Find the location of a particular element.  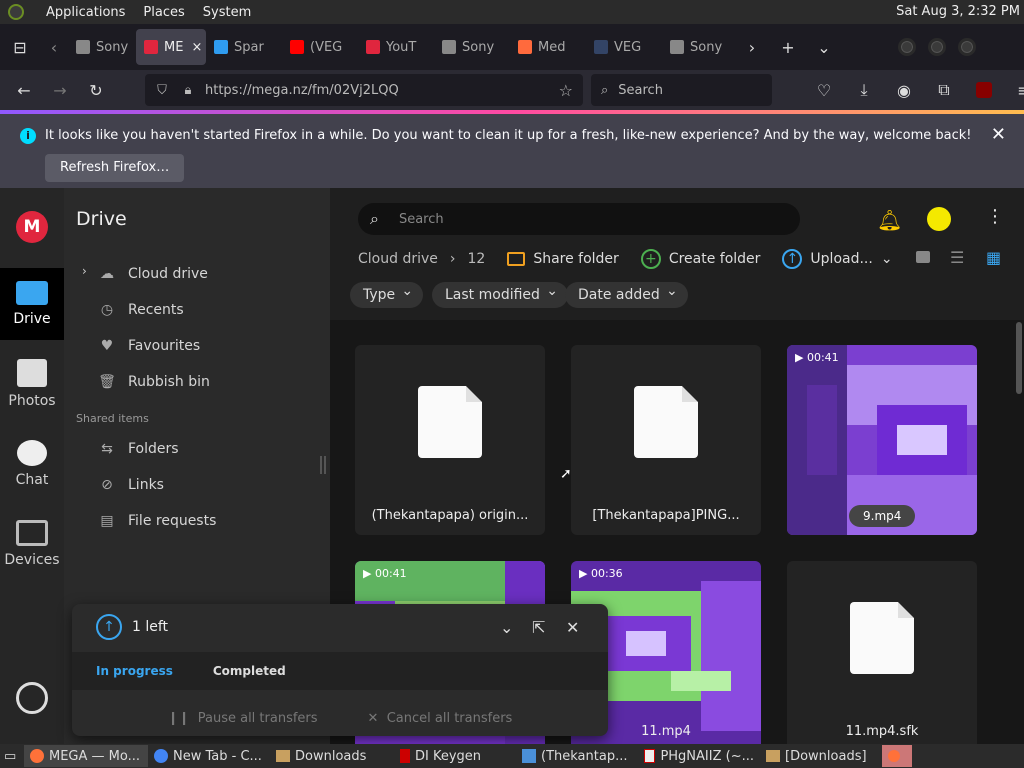

bookmark-star-icon: ☆ is located at coordinates (566, 90).